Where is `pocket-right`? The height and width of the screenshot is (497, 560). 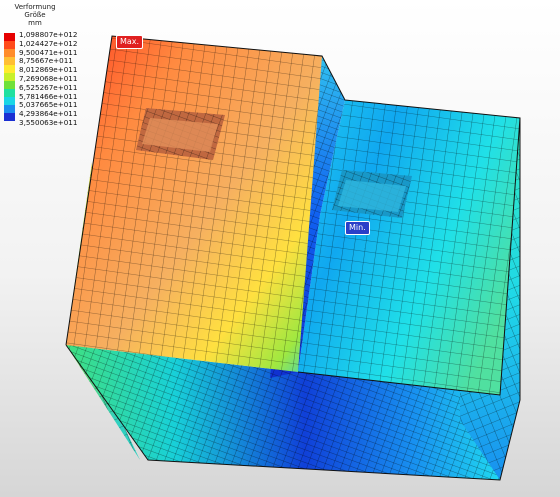 pocket-right is located at coordinates (372, 194).